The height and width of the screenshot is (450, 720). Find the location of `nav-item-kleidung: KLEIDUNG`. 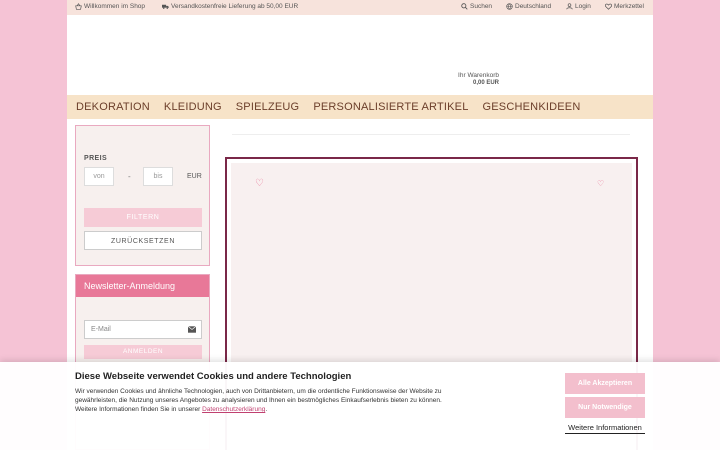

nav-item-kleidung: KLEIDUNG is located at coordinates (193, 107).